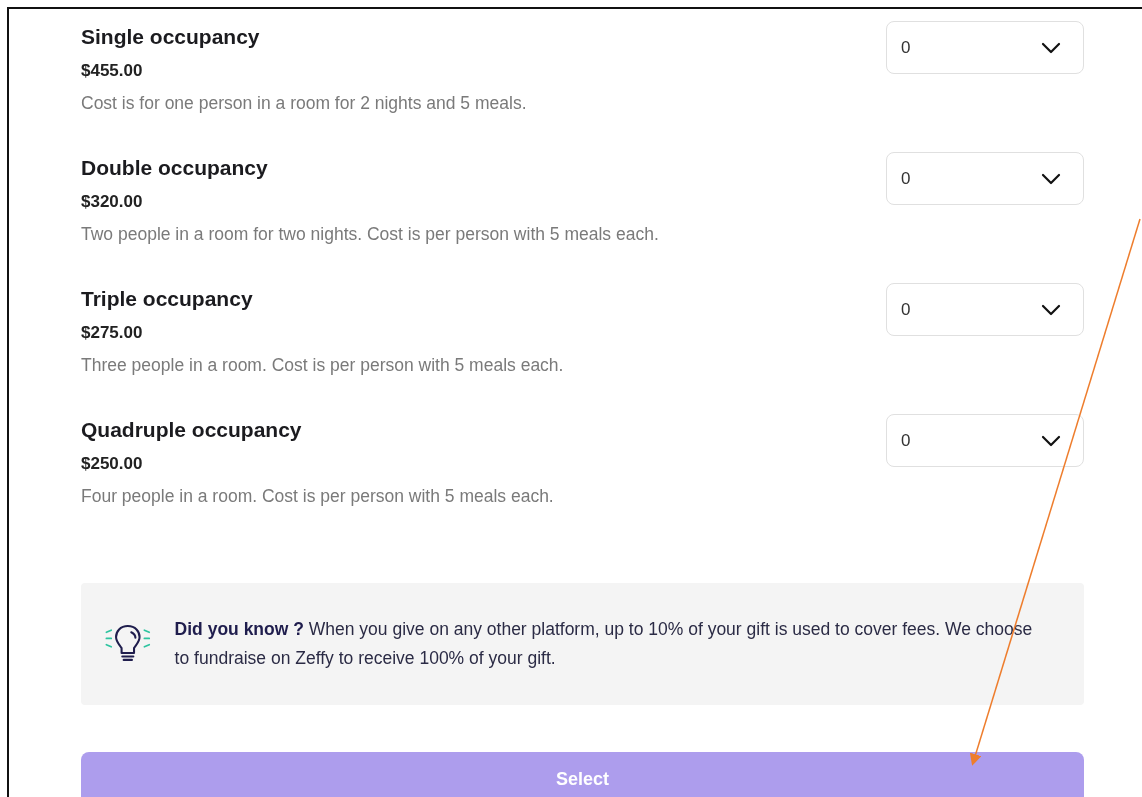 This screenshot has height=797, width=1142. What do you see at coordinates (112, 202) in the screenshot?
I see `option-price: $320.00` at bounding box center [112, 202].